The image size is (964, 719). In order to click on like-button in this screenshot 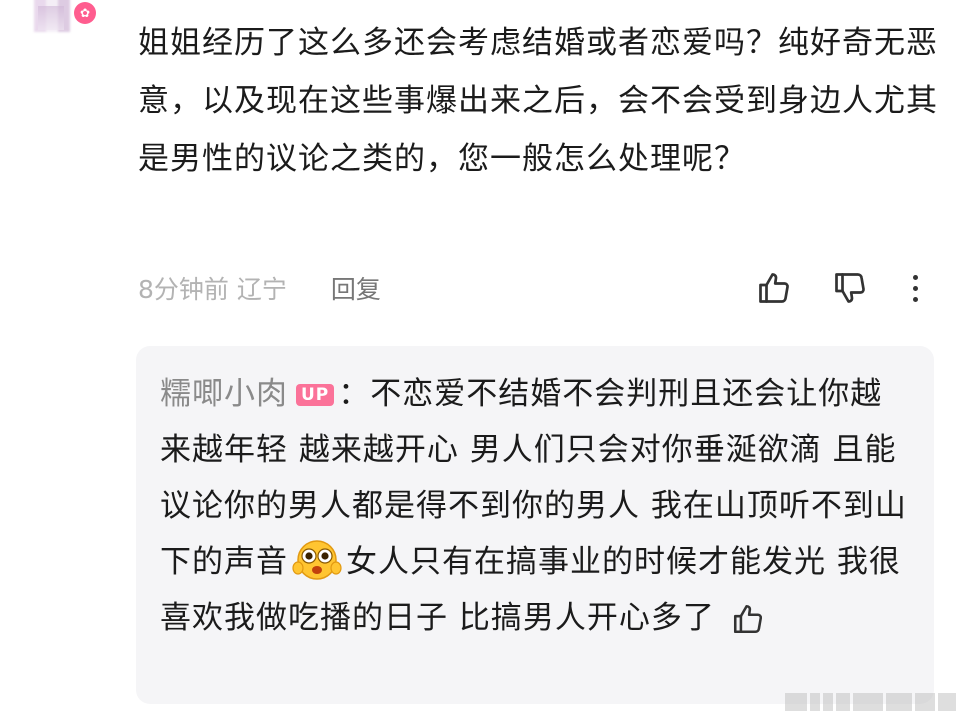, I will do `click(774, 288)`.